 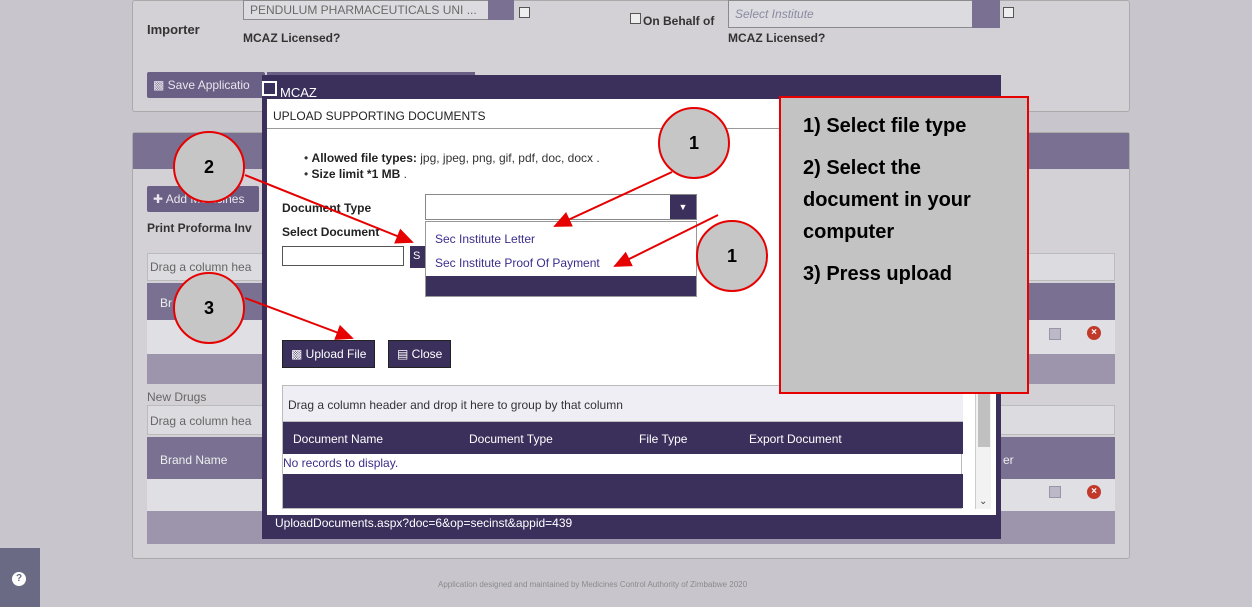 What do you see at coordinates (877, 274) in the screenshot?
I see `instruction-step-3: 3) Press upload` at bounding box center [877, 274].